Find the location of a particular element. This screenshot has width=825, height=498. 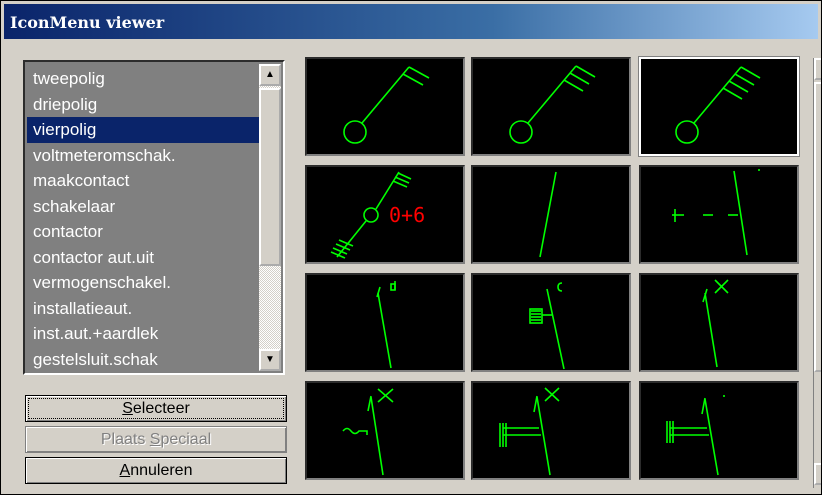

select-button: Selecteer is located at coordinates (156, 408).